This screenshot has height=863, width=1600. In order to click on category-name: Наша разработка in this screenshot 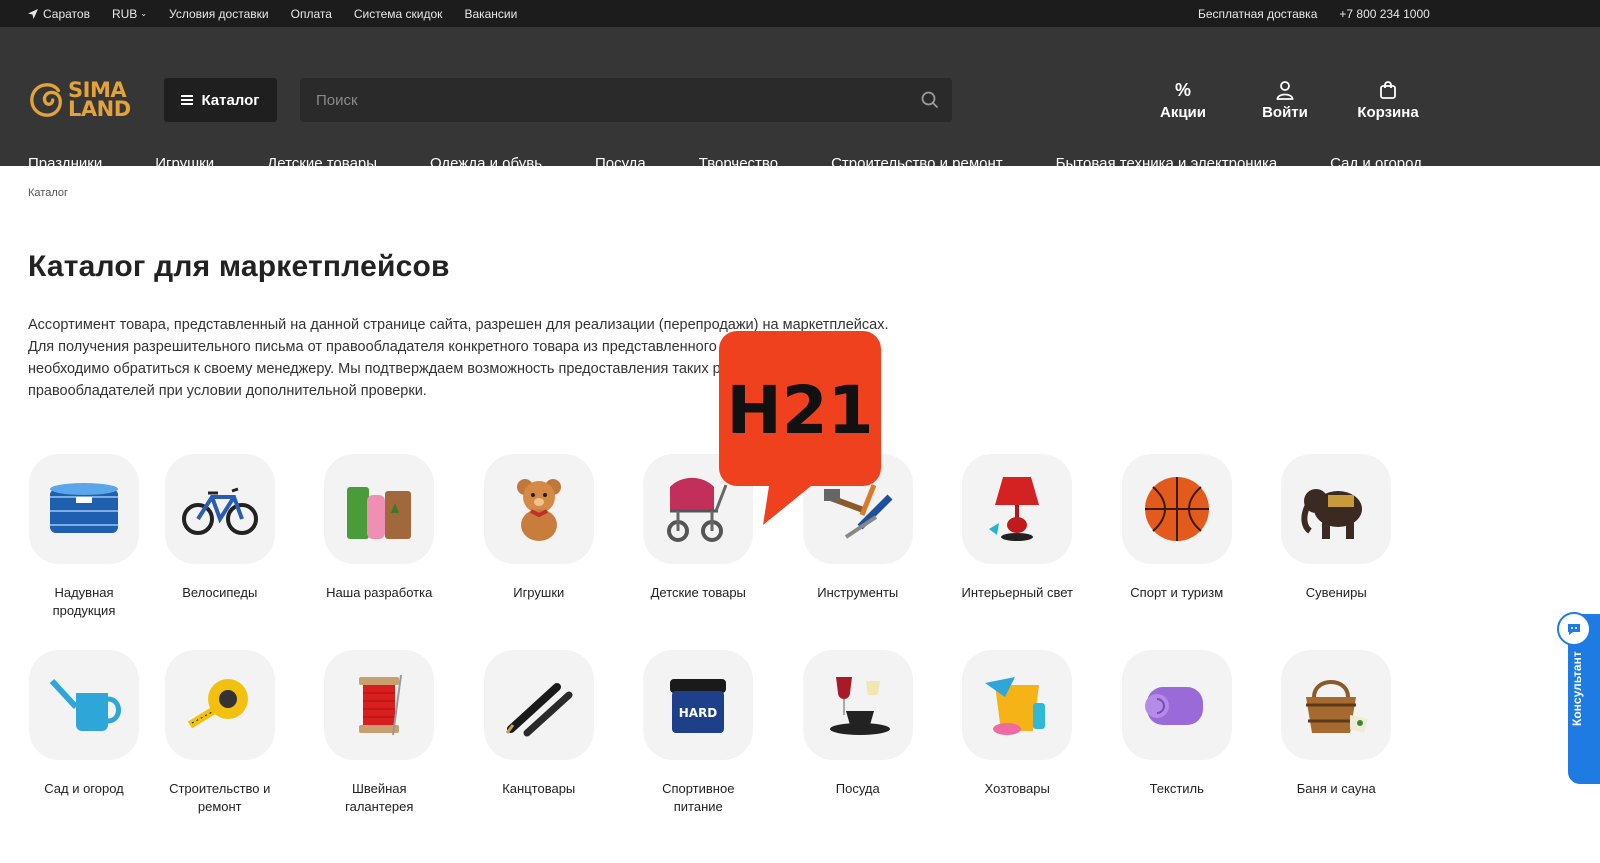, I will do `click(379, 592)`.